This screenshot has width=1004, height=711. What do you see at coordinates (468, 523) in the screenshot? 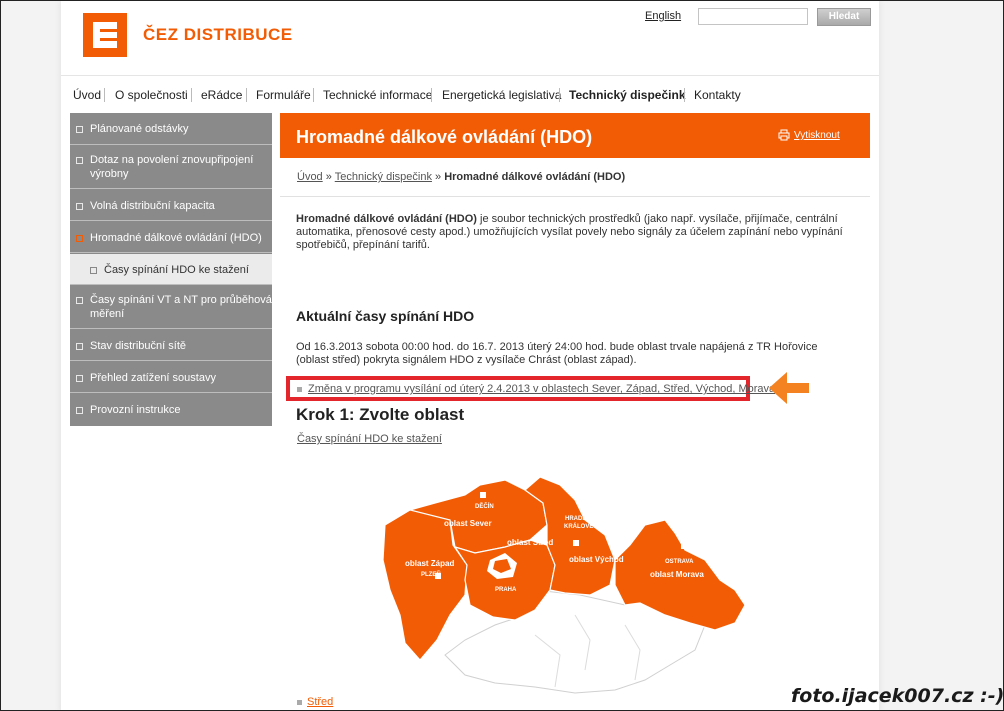
I see `region-label-sever: oblast Sever` at bounding box center [468, 523].